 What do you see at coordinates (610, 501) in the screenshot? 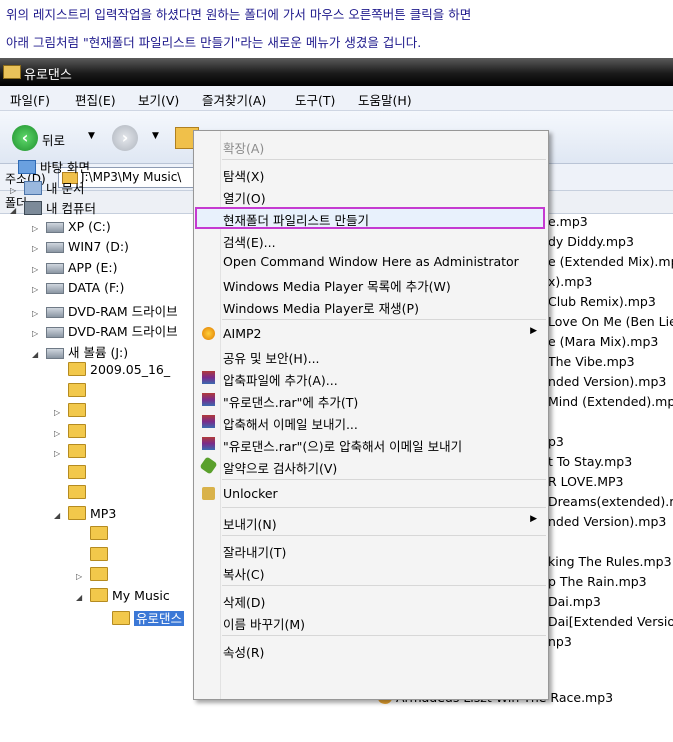
I see `file-item: Dreams(extended).m` at bounding box center [610, 501].